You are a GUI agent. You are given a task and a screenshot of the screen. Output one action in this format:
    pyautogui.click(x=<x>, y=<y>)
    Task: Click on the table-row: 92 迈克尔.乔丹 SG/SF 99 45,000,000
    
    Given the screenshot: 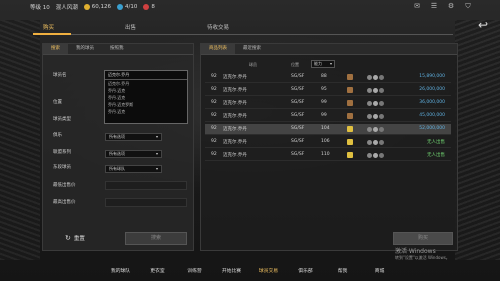 What is the action you would take?
    pyautogui.click(x=328, y=116)
    